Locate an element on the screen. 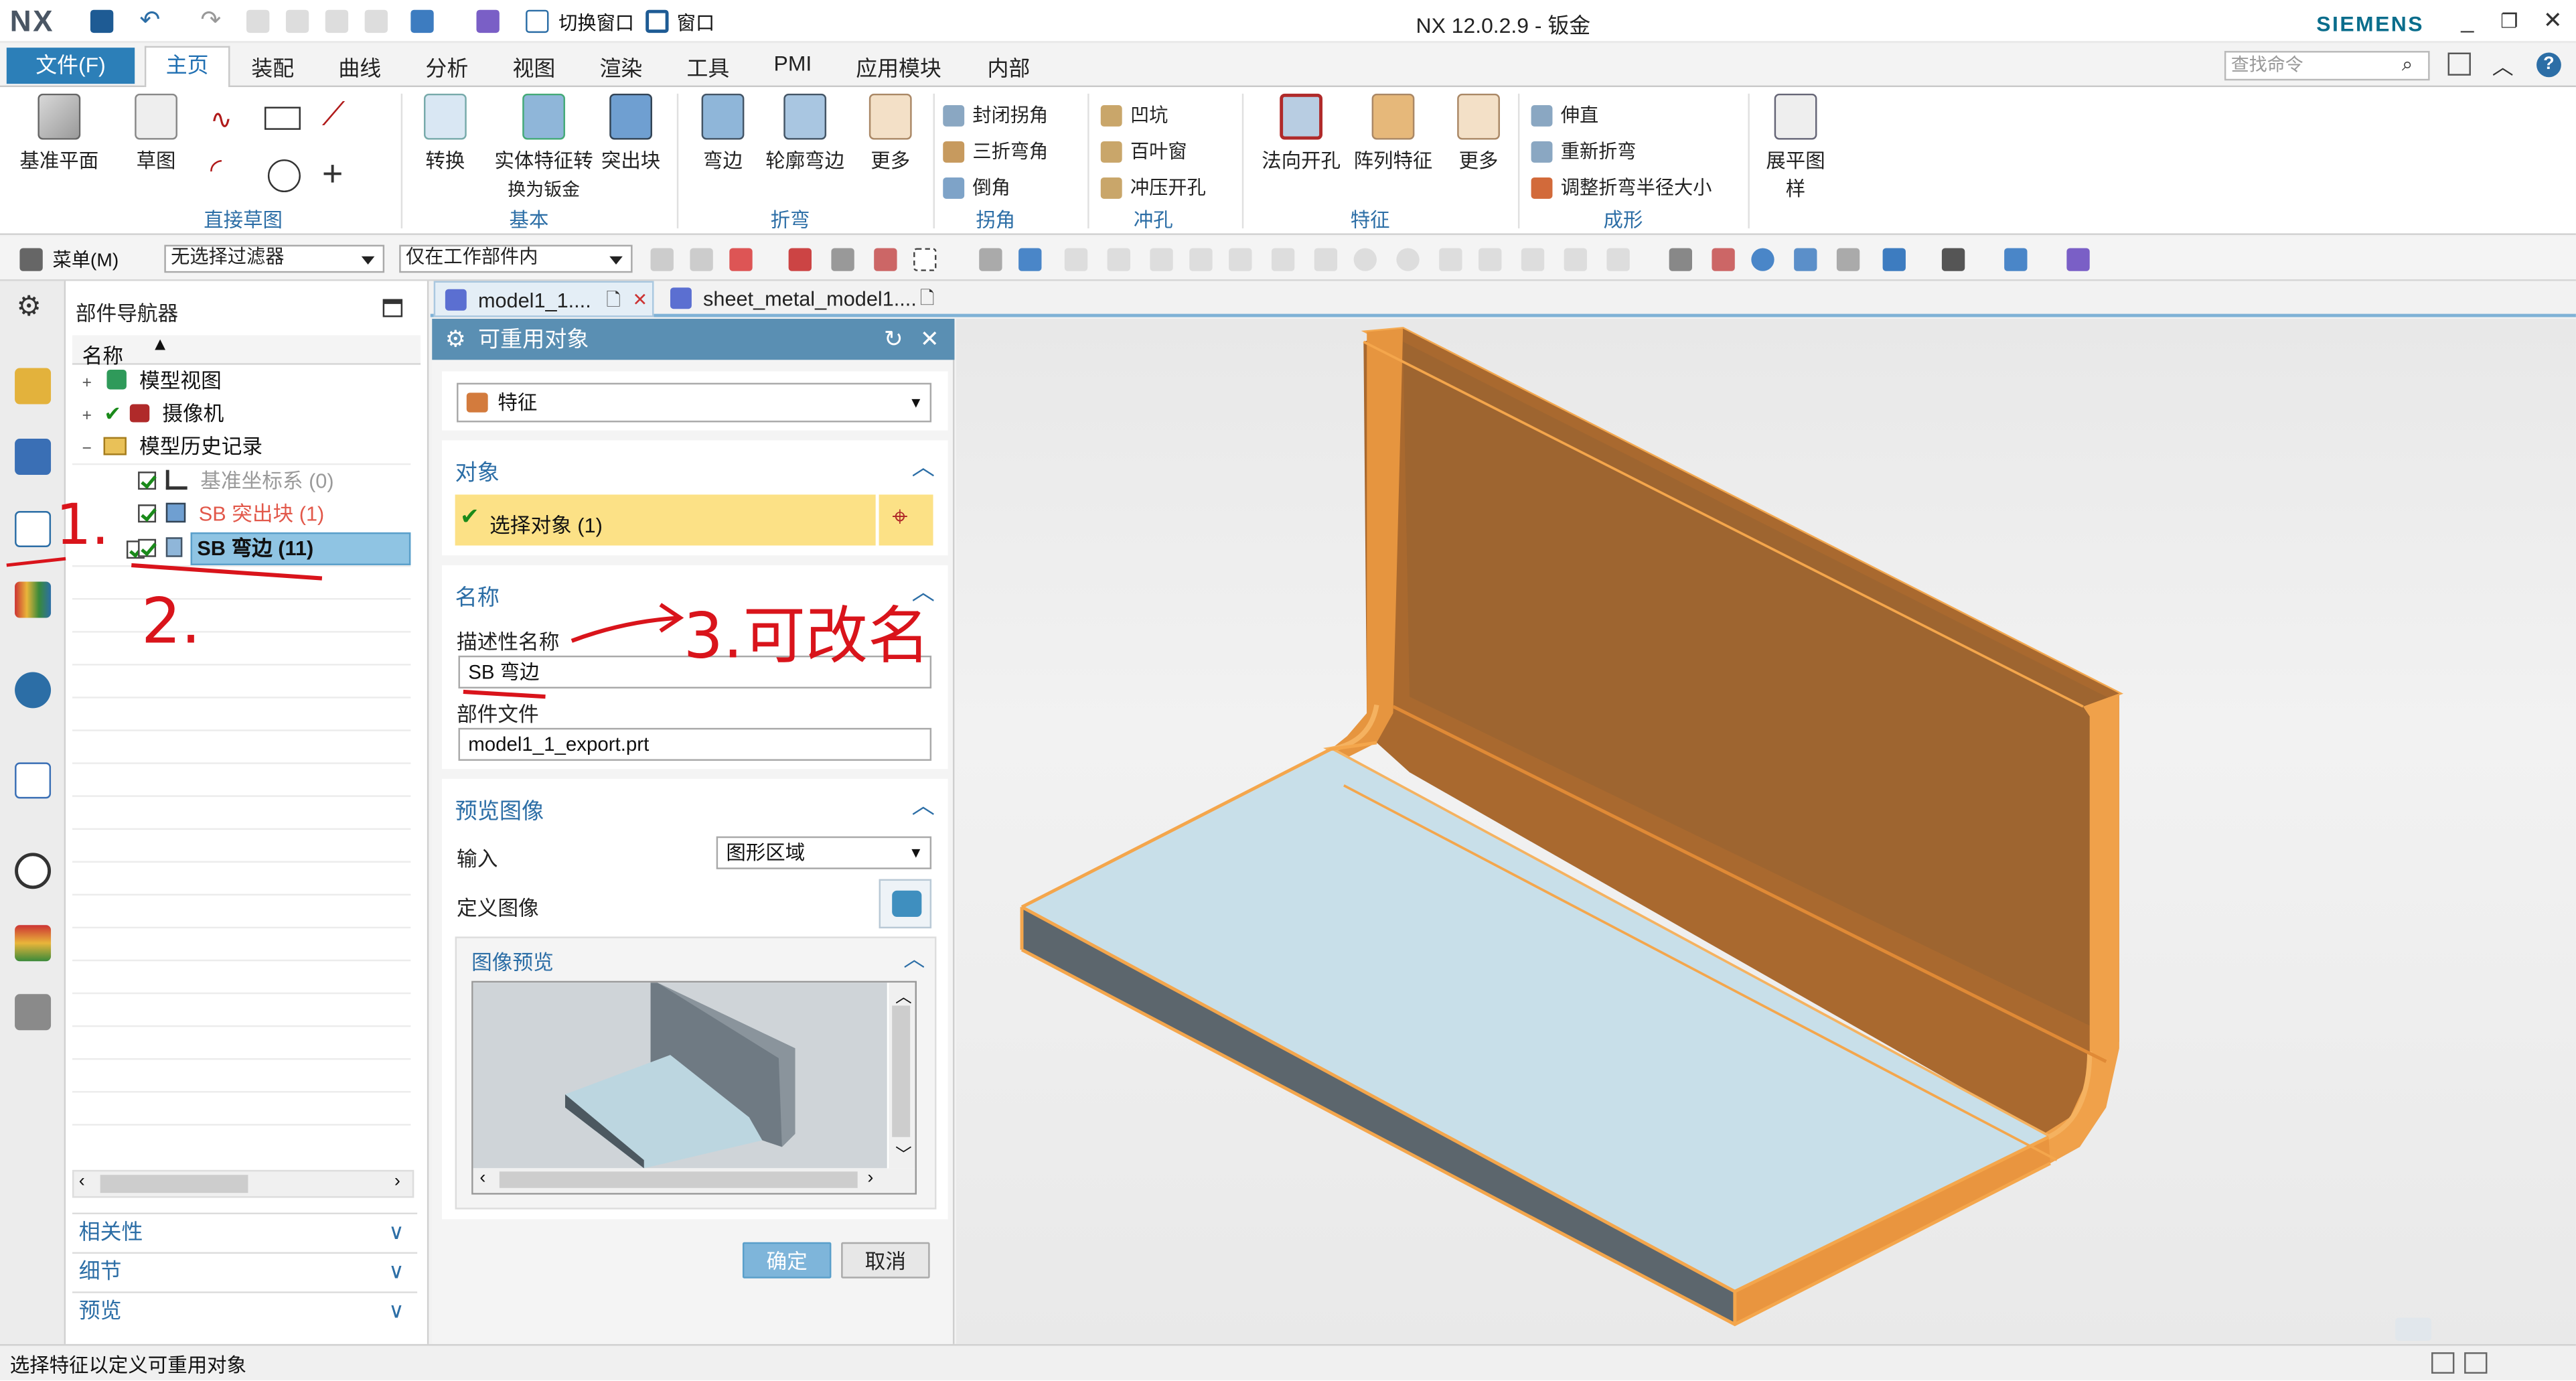  closed-corner-button: 封闭拐角 is located at coordinates (995, 115).